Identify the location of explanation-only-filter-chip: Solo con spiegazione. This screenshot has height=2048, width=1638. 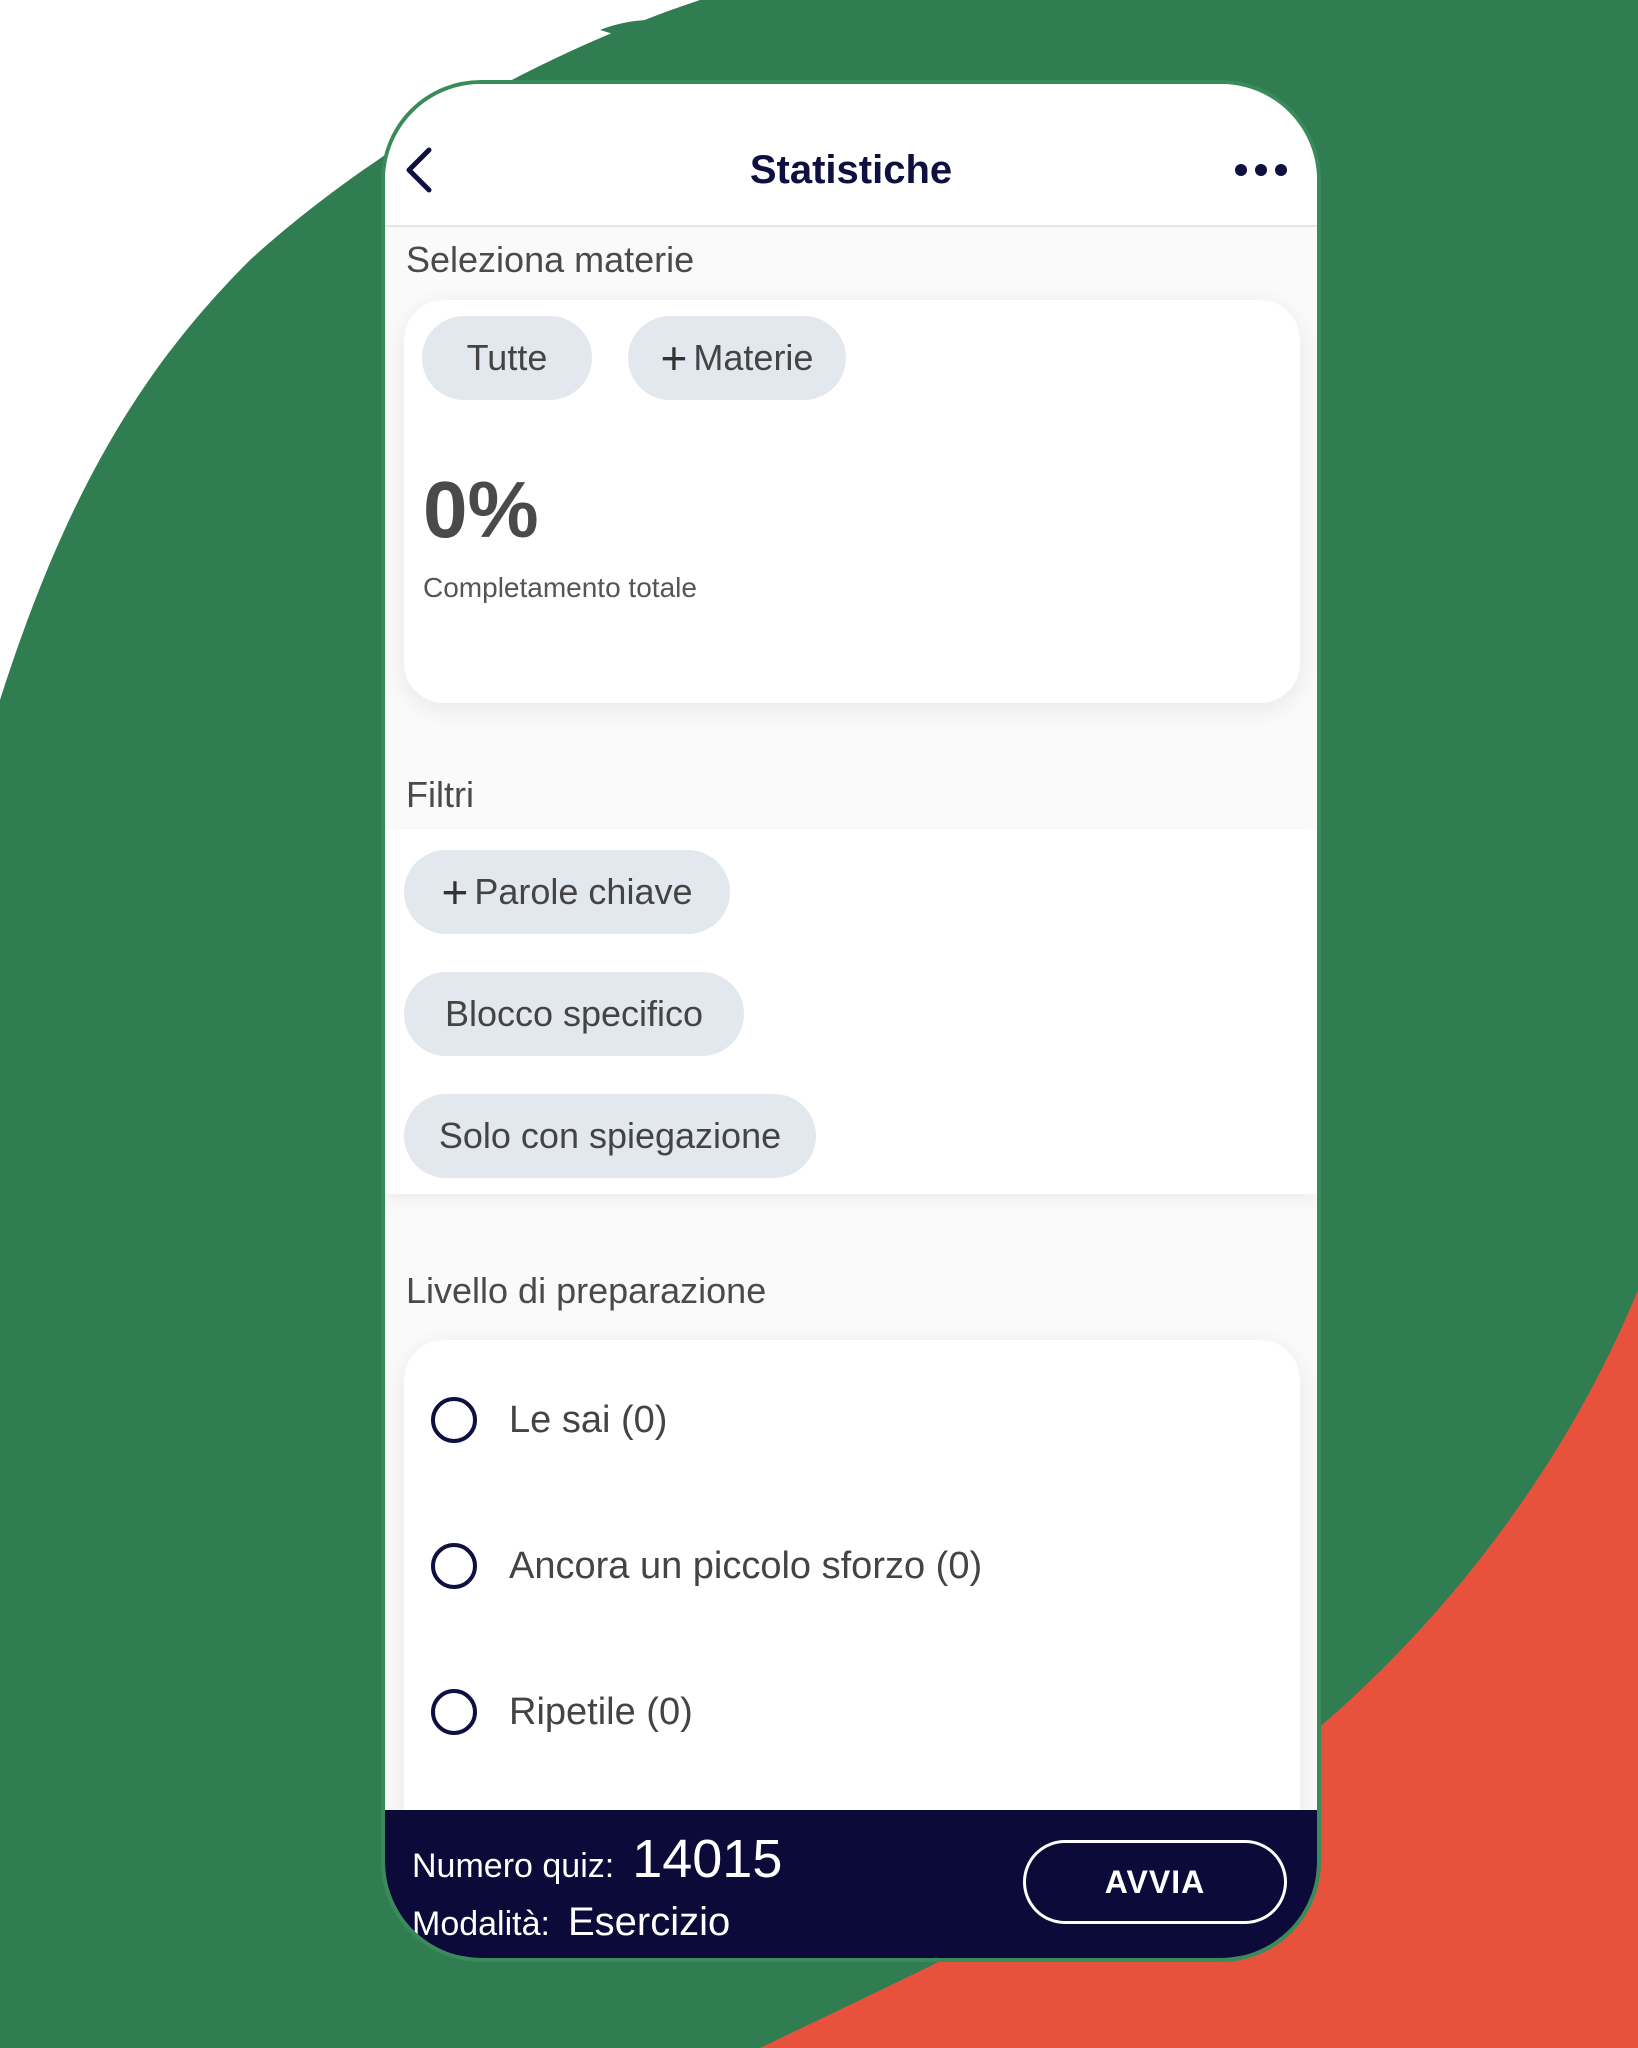
(610, 1136).